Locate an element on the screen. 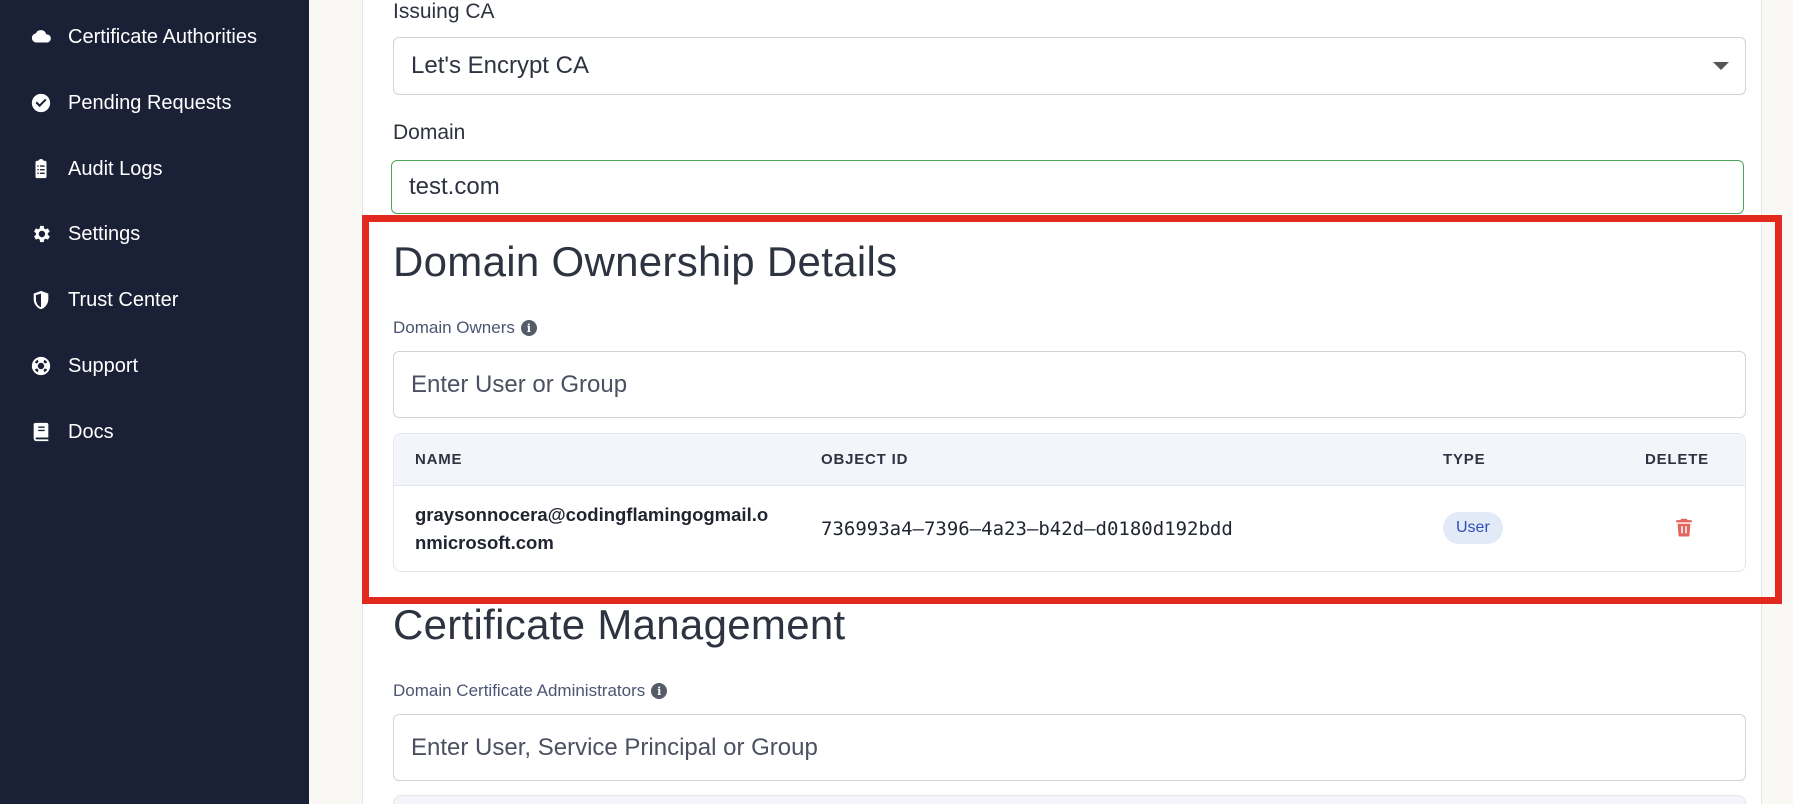 Image resolution: width=1793 pixels, height=804 pixels. table-header: NAME OBJECT ID TYPE DELETE is located at coordinates (1069, 460).